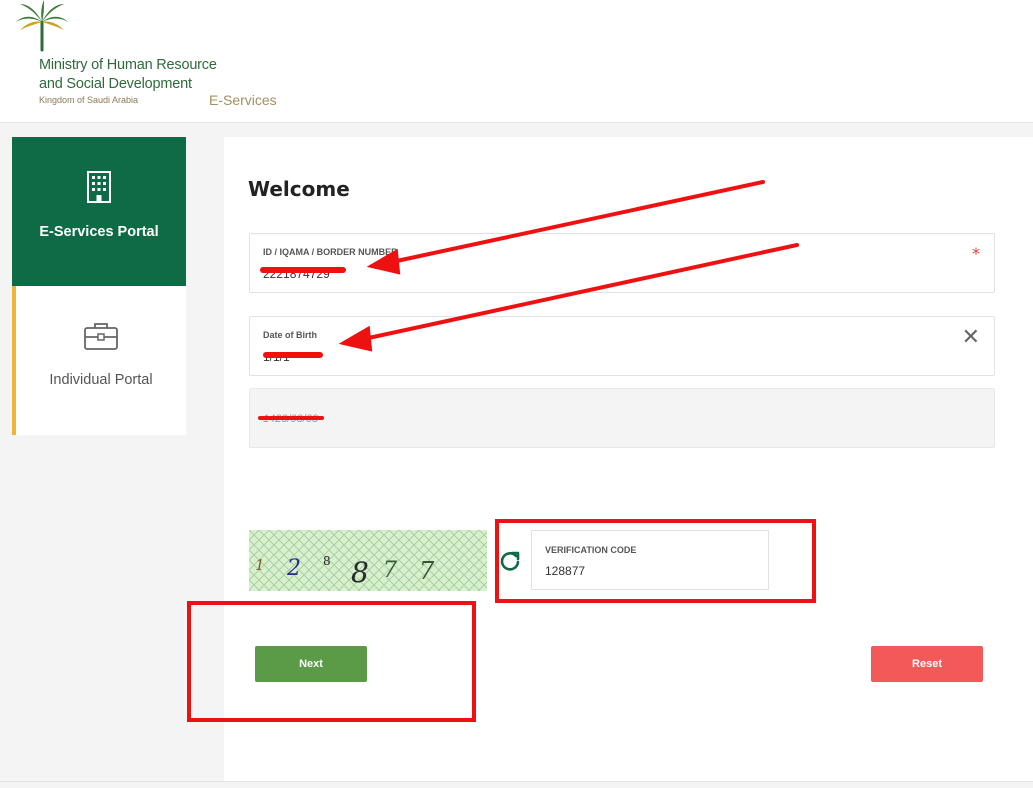 This screenshot has width=1033, height=788. I want to click on footer-divider, so click(516, 781).